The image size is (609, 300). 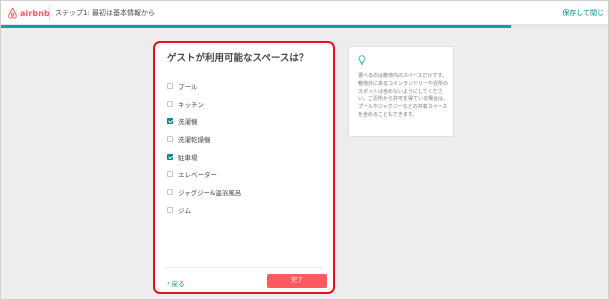 I want to click on step-title: ステップ1: 最初は基本情報から, so click(x=105, y=13).